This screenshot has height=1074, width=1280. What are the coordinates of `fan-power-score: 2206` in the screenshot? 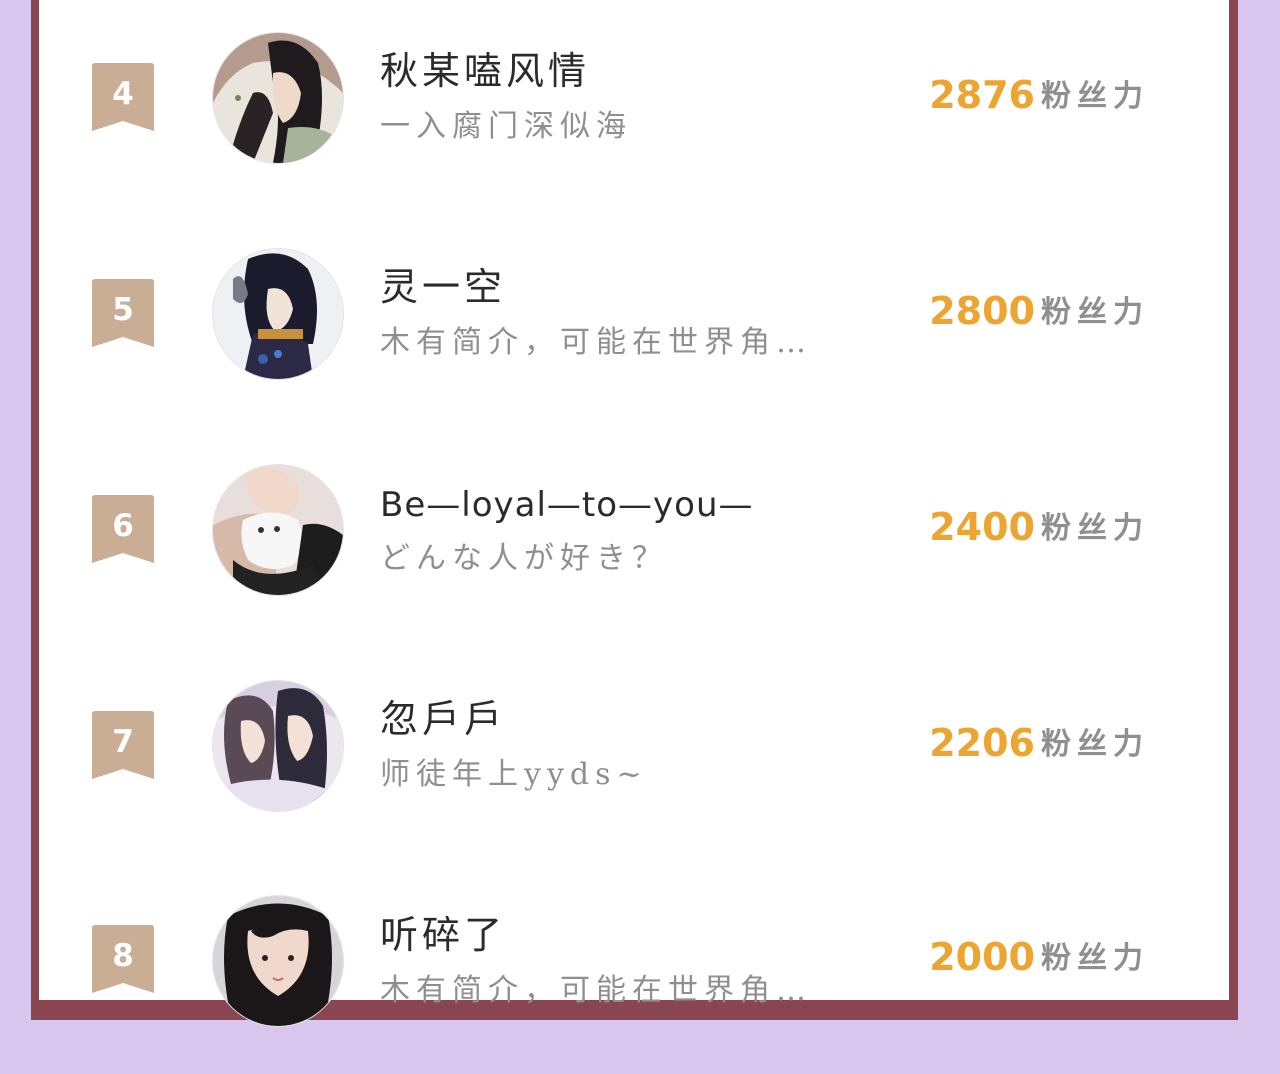 It's located at (982, 743).